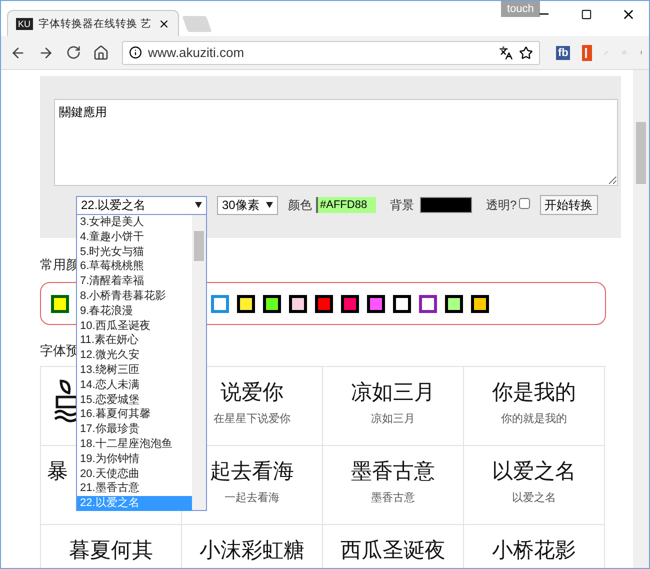 The image size is (650, 569). I want to click on font-sample-text: 暴, so click(57, 471).